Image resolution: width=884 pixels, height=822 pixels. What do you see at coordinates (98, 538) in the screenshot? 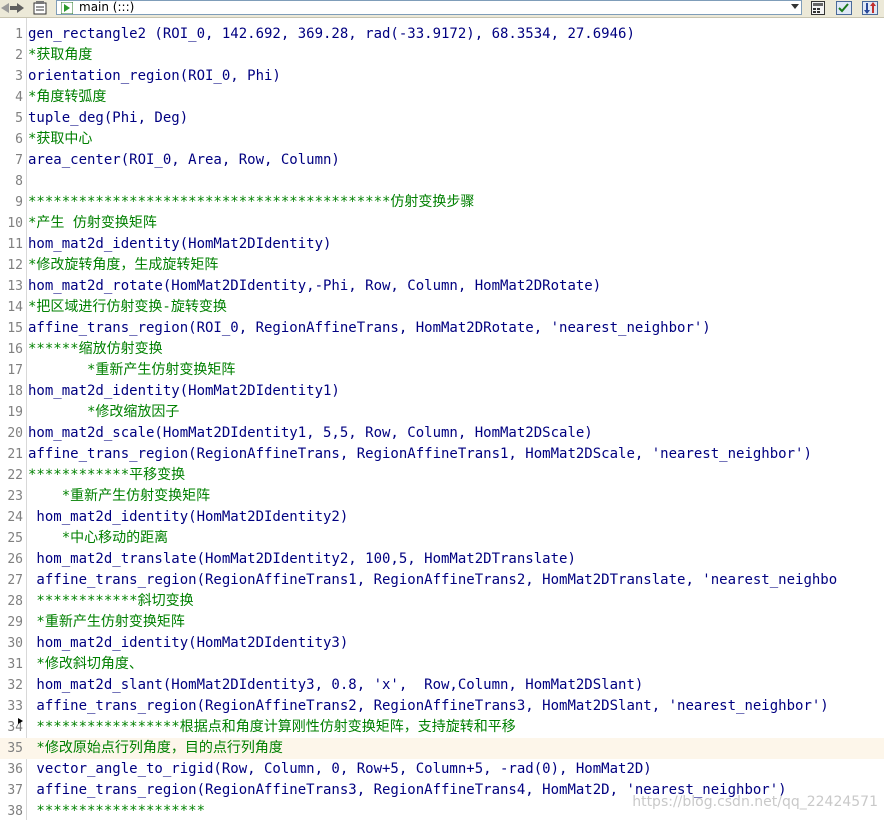
I see `code-comment: *中心移动的距离` at bounding box center [98, 538].